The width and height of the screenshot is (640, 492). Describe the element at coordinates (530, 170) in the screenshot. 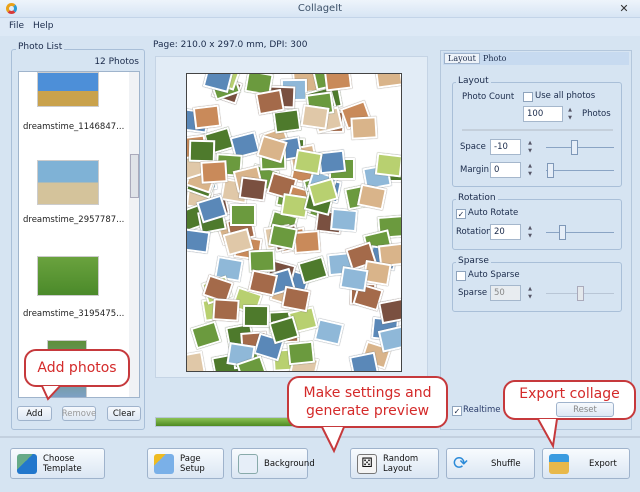

I see `margin-spinner: ▲ ▼` at that location.